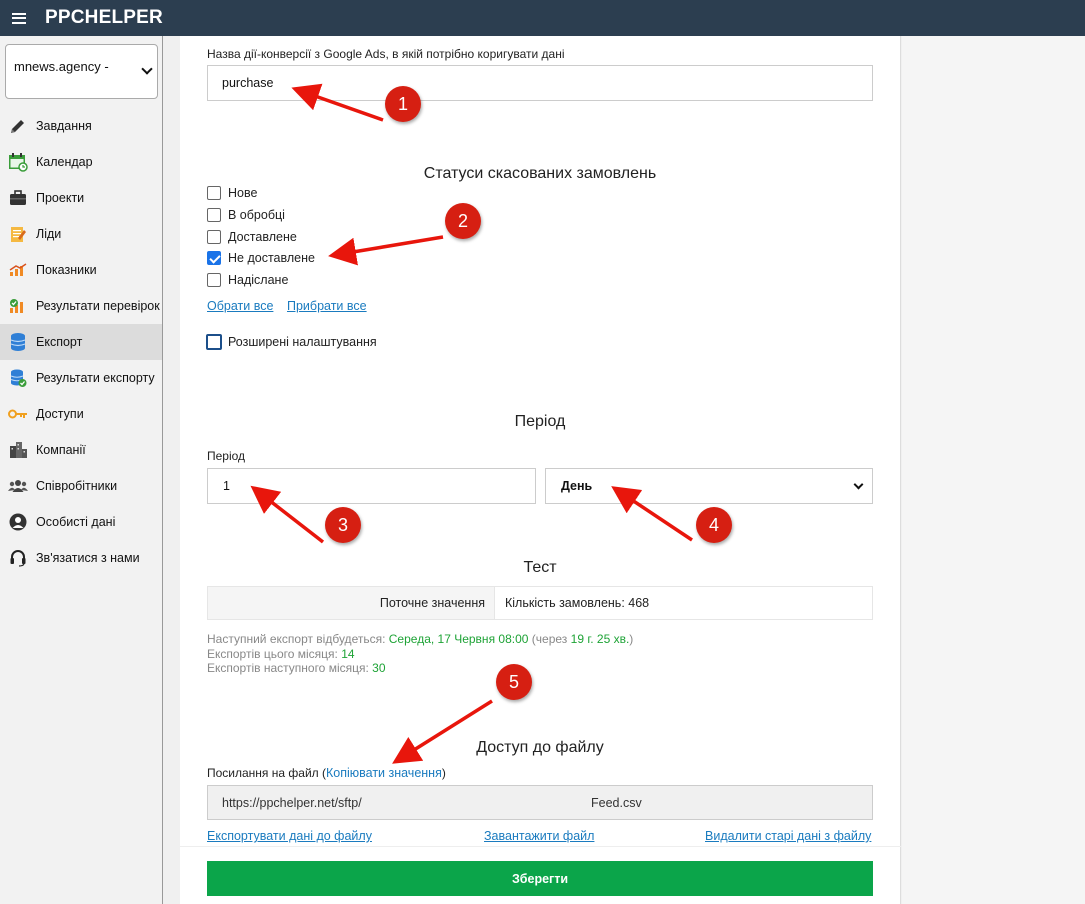  What do you see at coordinates (343, 525) in the screenshot?
I see `annotation-badge-3: 3` at bounding box center [343, 525].